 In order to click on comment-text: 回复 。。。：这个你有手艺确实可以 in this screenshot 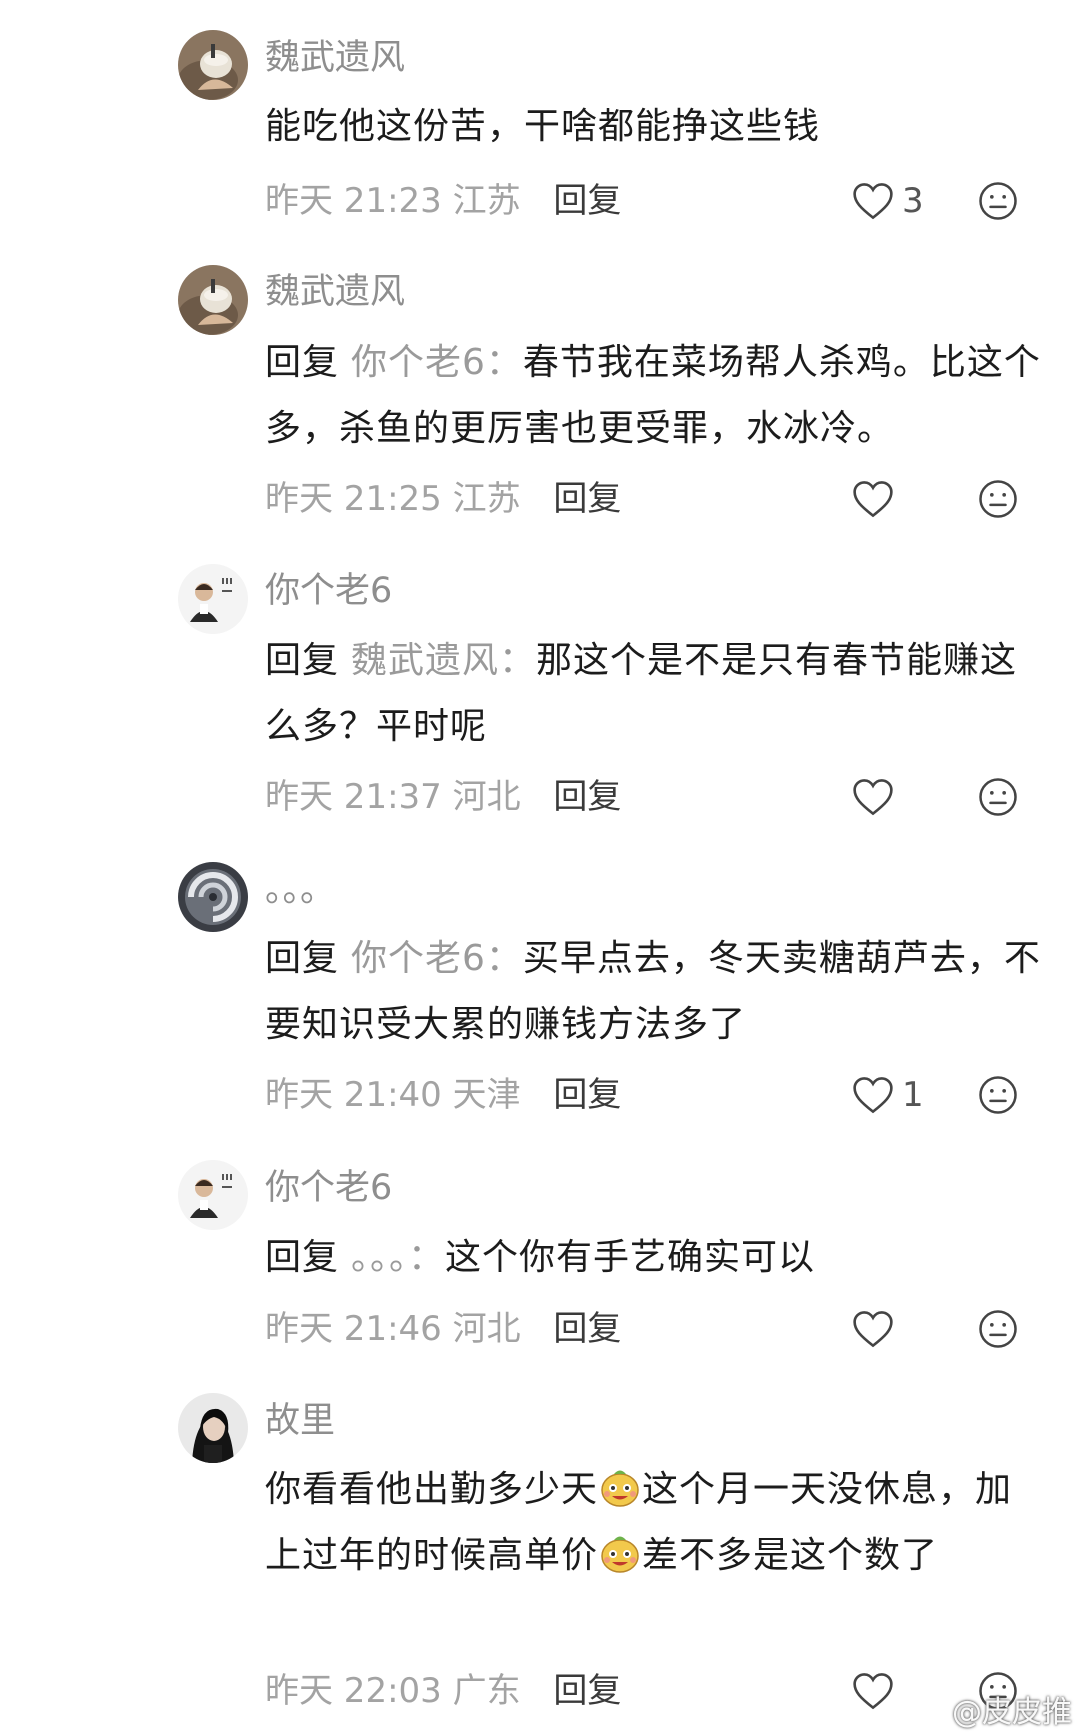, I will do `click(655, 1258)`.